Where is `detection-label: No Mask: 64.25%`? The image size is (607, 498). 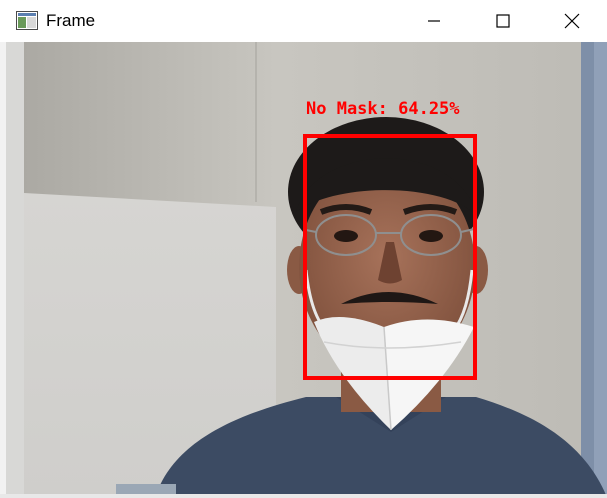 detection-label: No Mask: 64.25% is located at coordinates (383, 109).